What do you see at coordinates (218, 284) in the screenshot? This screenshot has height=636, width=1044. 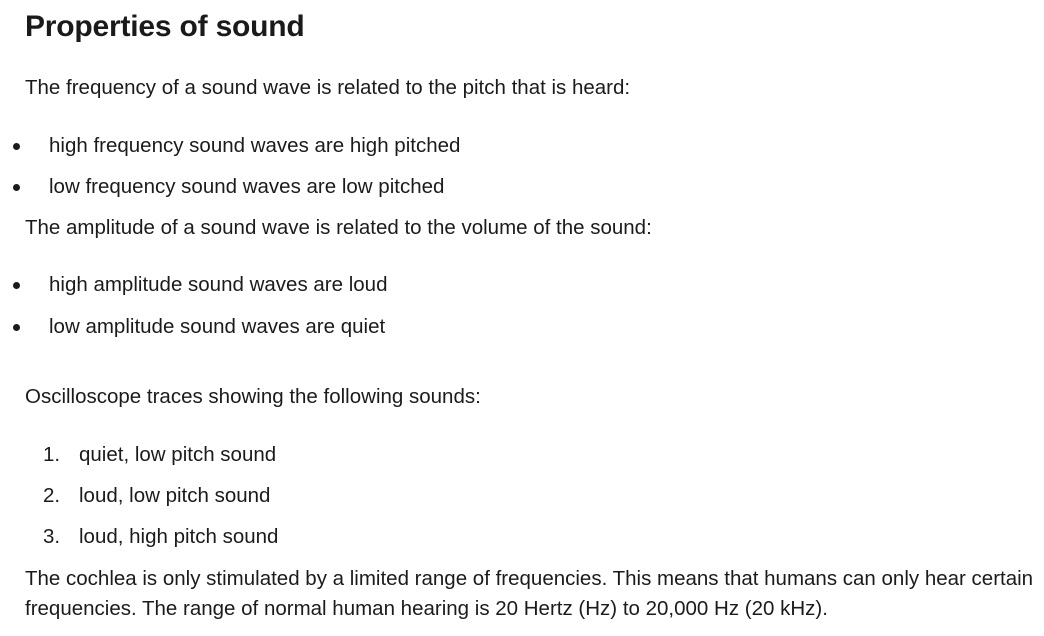 I see `list-item-text: high amplitude sound waves are loud` at bounding box center [218, 284].